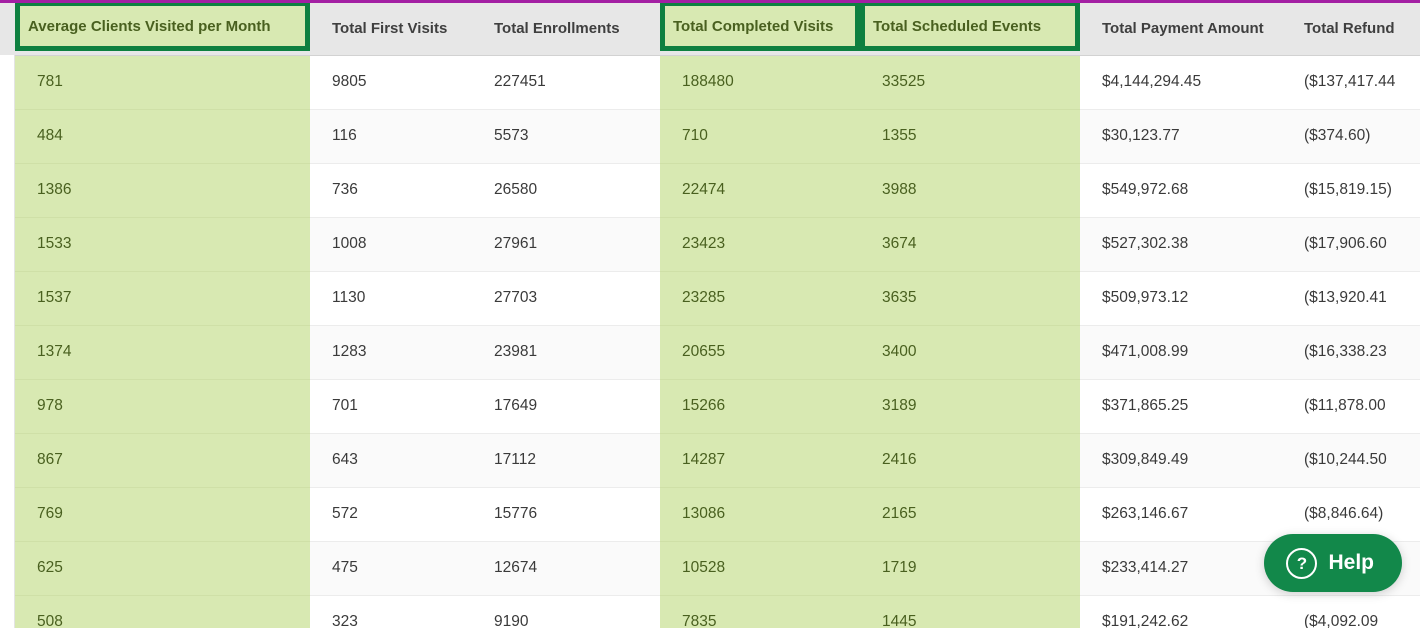  What do you see at coordinates (1181, 298) in the screenshot?
I see `cell-payment: $509,973.12` at bounding box center [1181, 298].